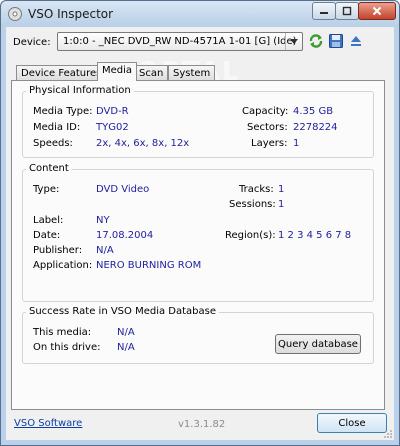  I want to click on content-type-label: Type:, so click(46, 189).